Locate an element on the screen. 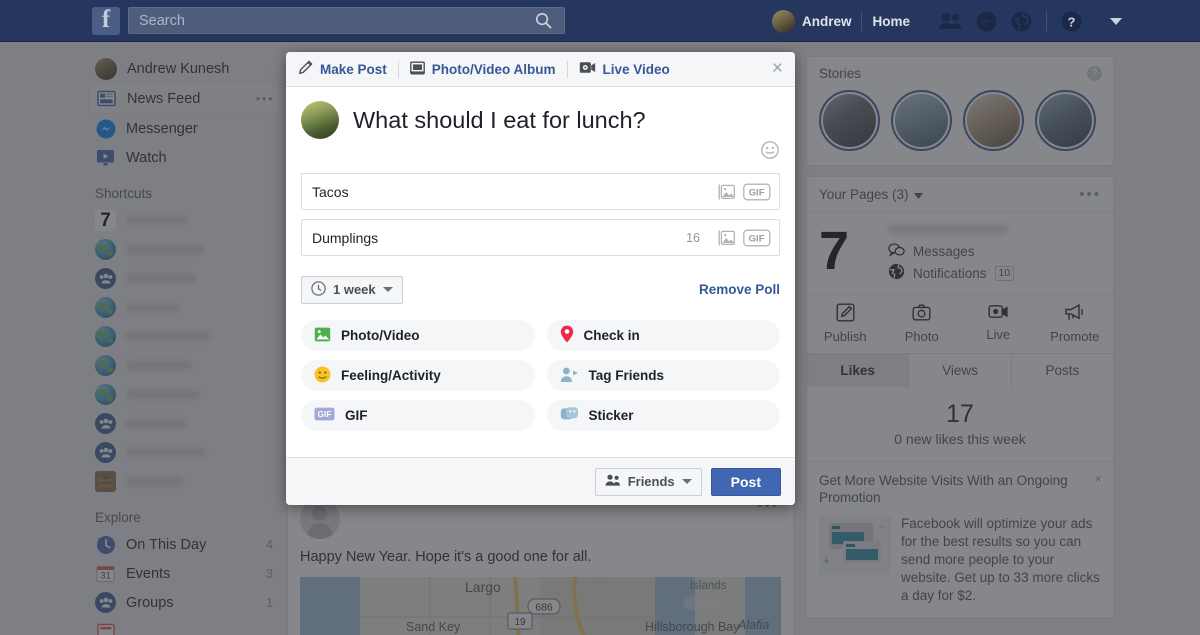 This screenshot has width=1200, height=635. attach-label: GIF is located at coordinates (356, 415).